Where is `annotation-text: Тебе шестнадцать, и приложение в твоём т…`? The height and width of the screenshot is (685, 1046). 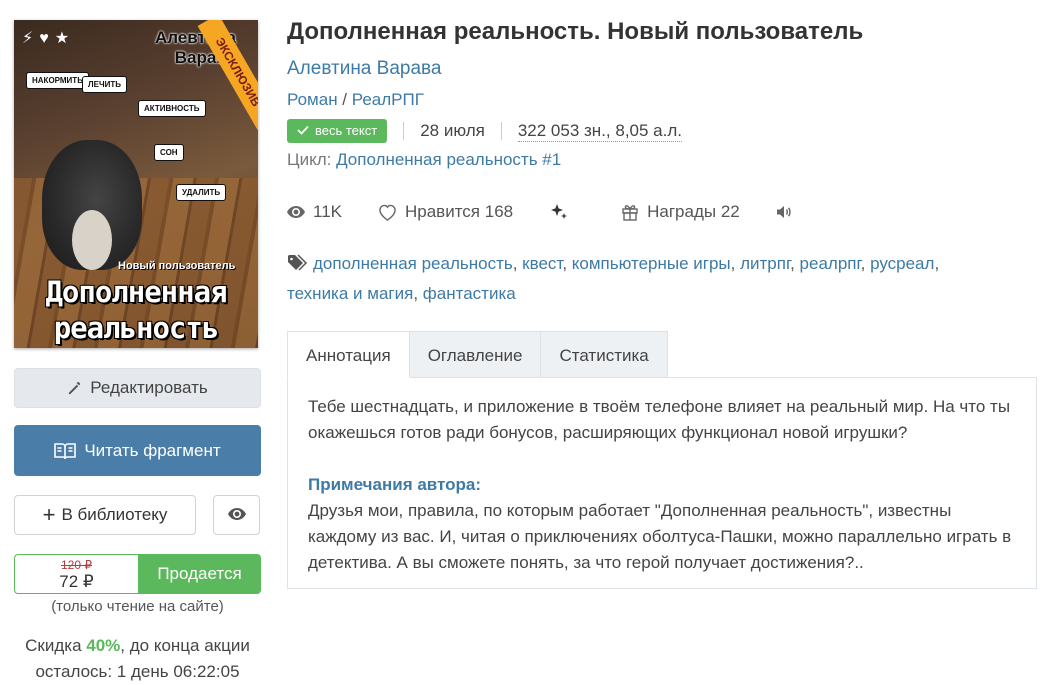 annotation-text: Тебе шестнадцать, и приложение в твоём т… is located at coordinates (659, 419).